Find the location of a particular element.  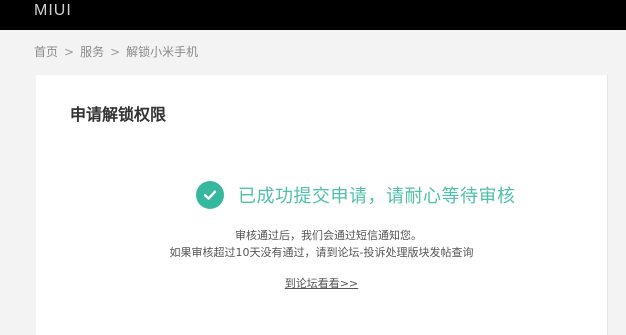

breadcrumb-current: 解锁小米手机 is located at coordinates (162, 52).